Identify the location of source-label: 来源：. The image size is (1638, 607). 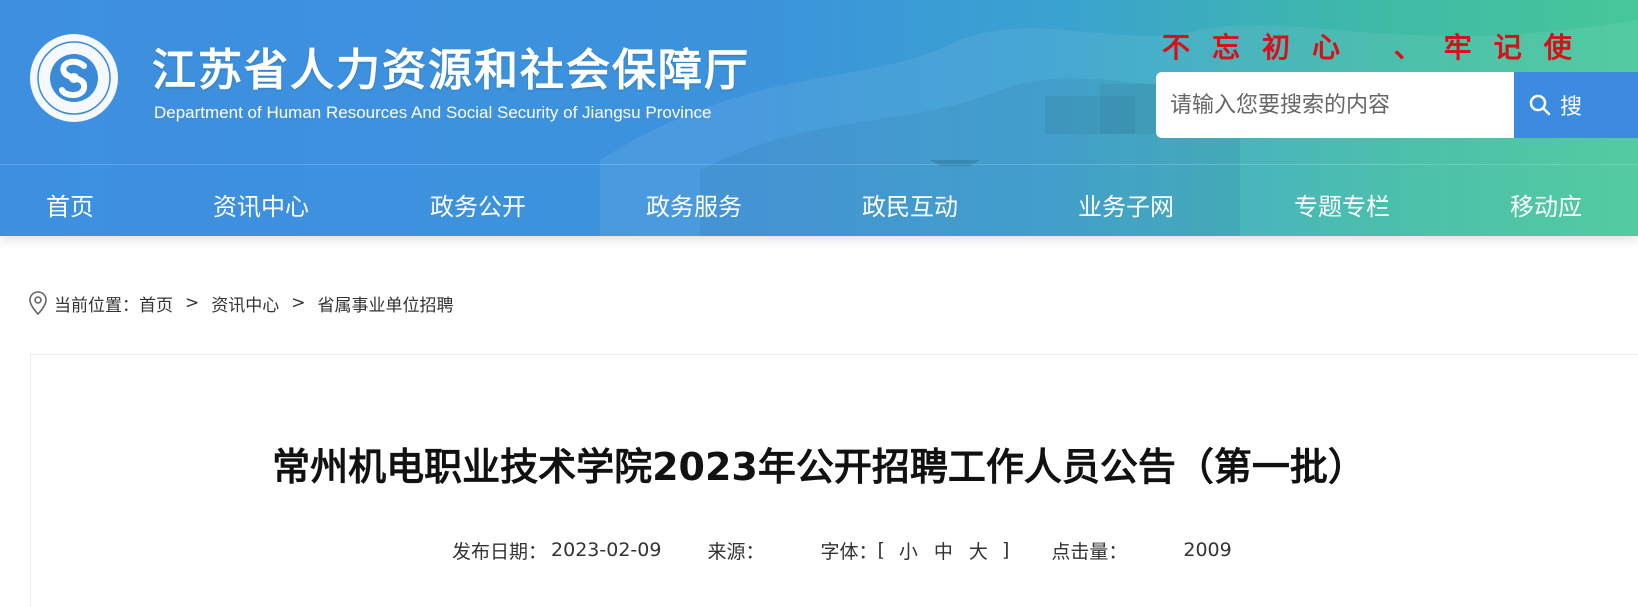
(736, 551).